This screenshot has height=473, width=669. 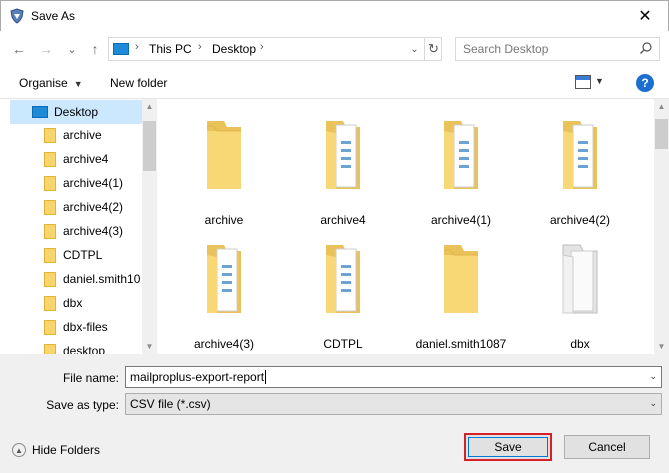 What do you see at coordinates (275, 49) in the screenshot?
I see `address-bar: › This PC › Desktop › ⌄ ↻` at bounding box center [275, 49].